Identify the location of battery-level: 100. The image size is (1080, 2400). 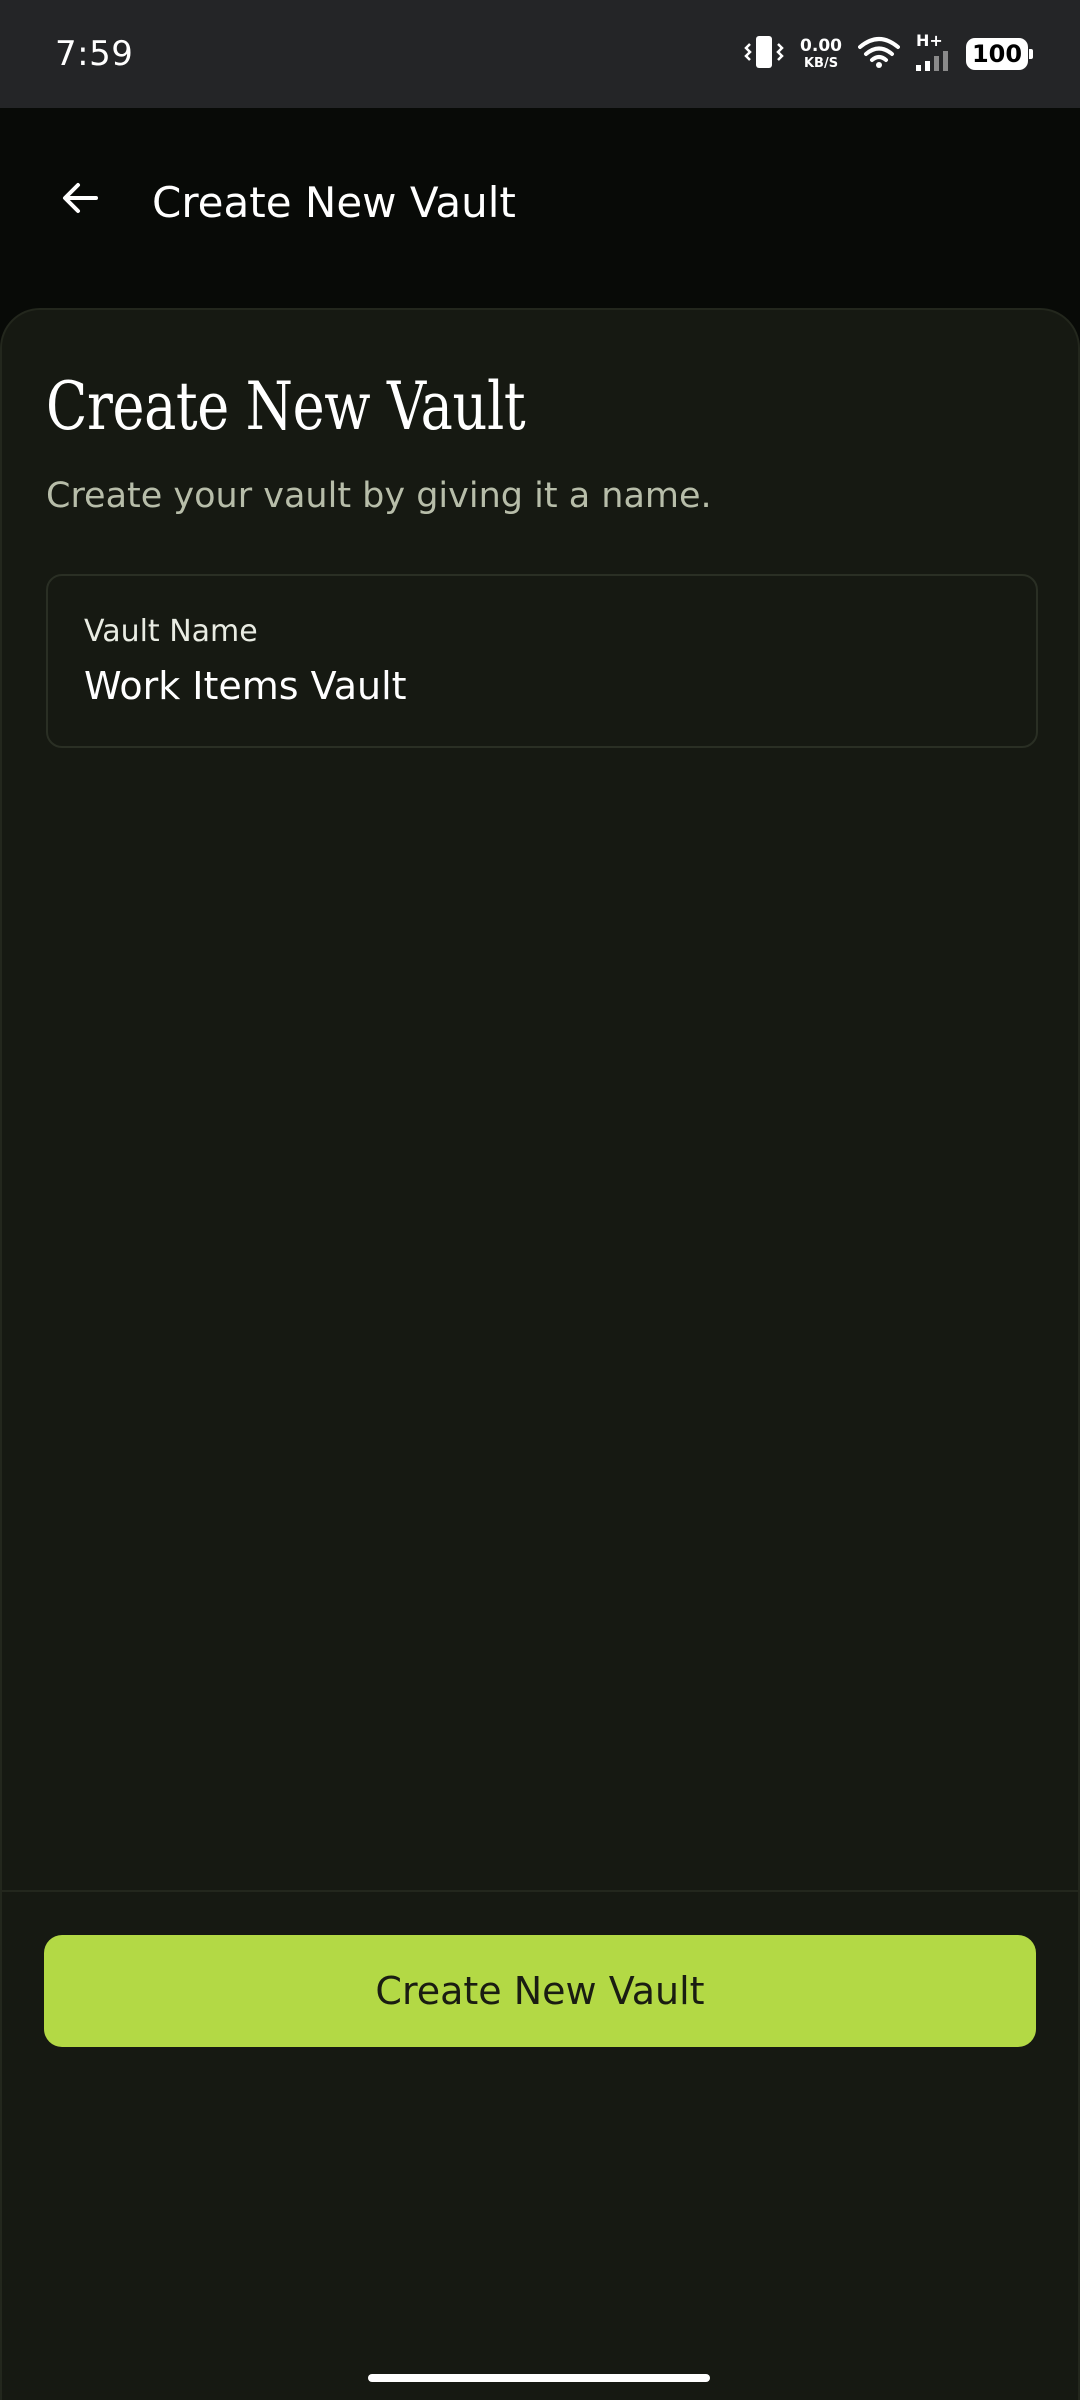
(997, 54).